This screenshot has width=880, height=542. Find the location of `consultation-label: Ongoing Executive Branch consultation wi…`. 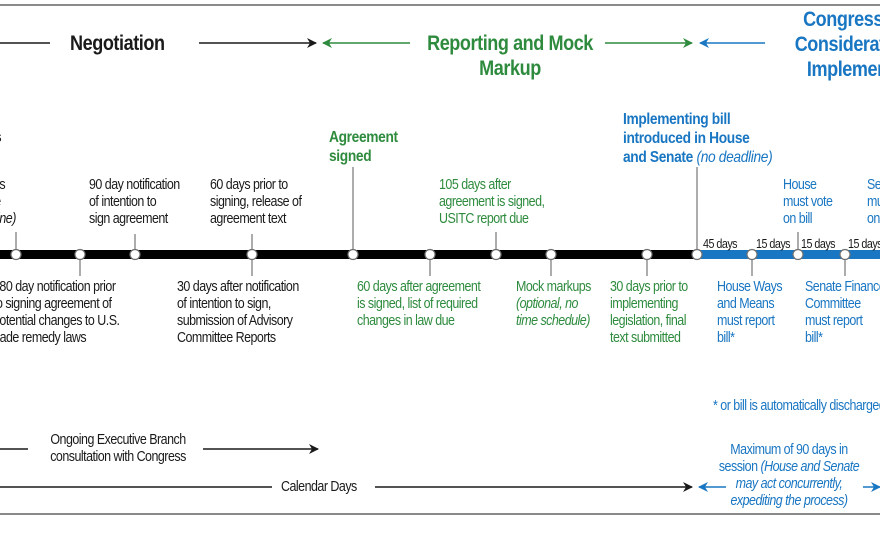

consultation-label: Ongoing Executive Branch consultation wi… is located at coordinates (118, 449).